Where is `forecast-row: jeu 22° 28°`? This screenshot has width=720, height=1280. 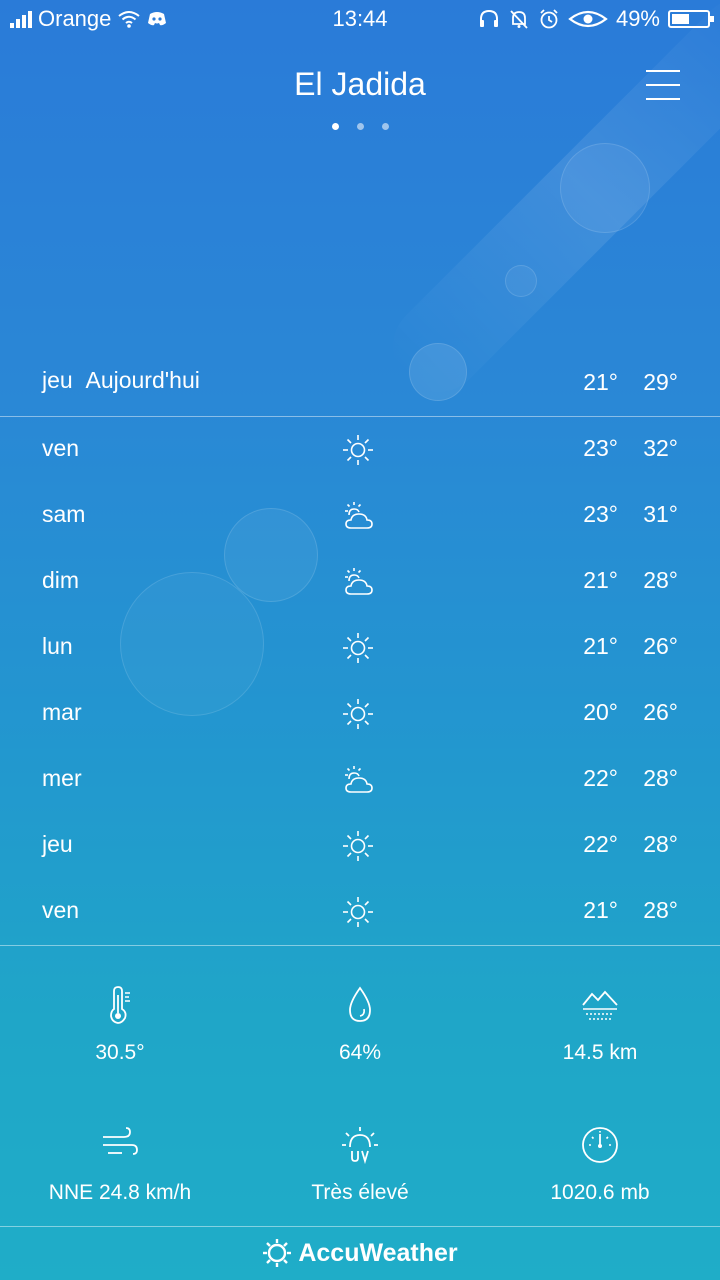
forecast-row: jeu 22° 28° is located at coordinates (360, 846).